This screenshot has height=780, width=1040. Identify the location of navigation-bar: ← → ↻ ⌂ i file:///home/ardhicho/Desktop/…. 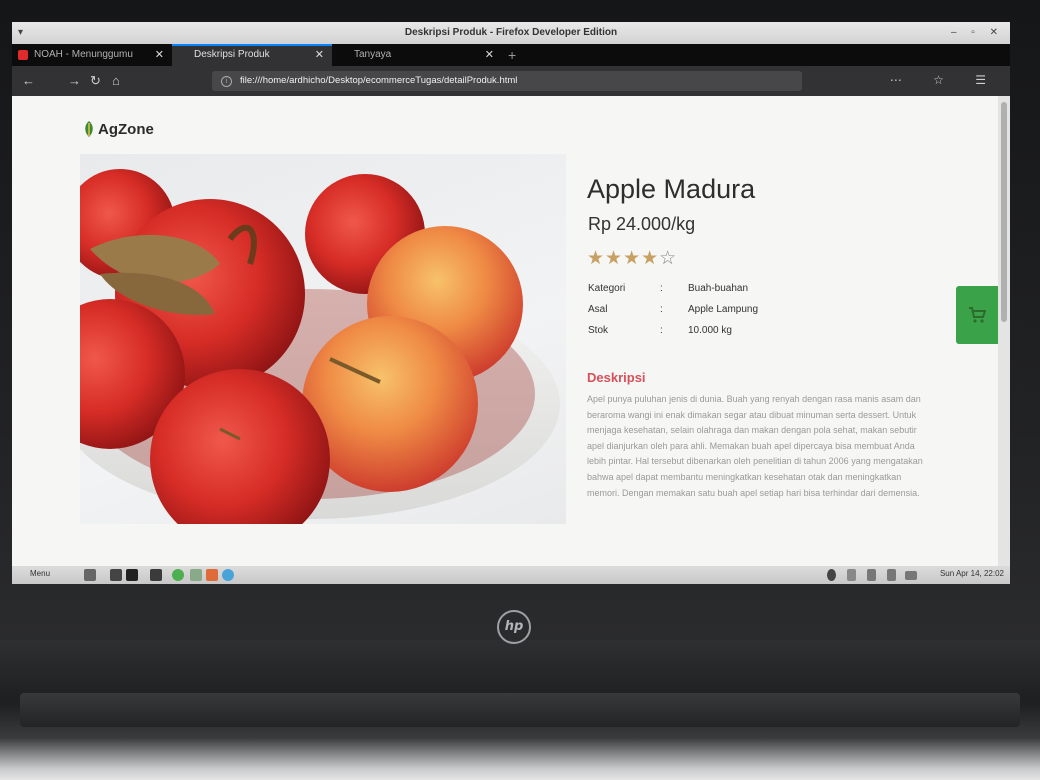
(511, 81).